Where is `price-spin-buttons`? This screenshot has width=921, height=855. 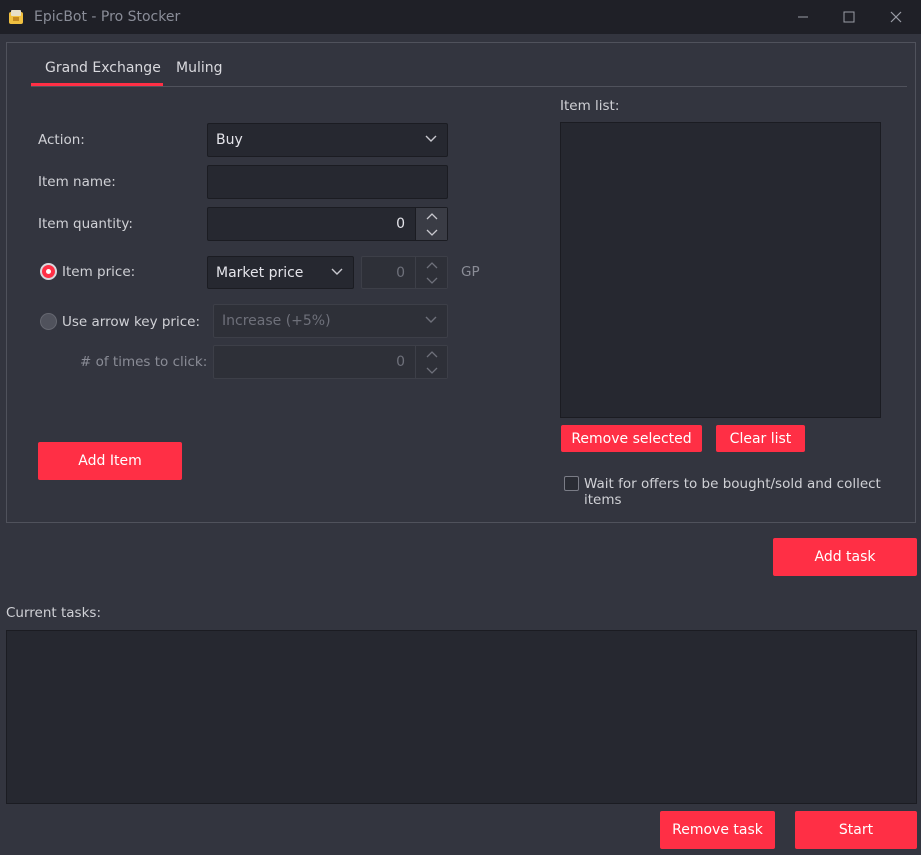
price-spin-buttons is located at coordinates (431, 272).